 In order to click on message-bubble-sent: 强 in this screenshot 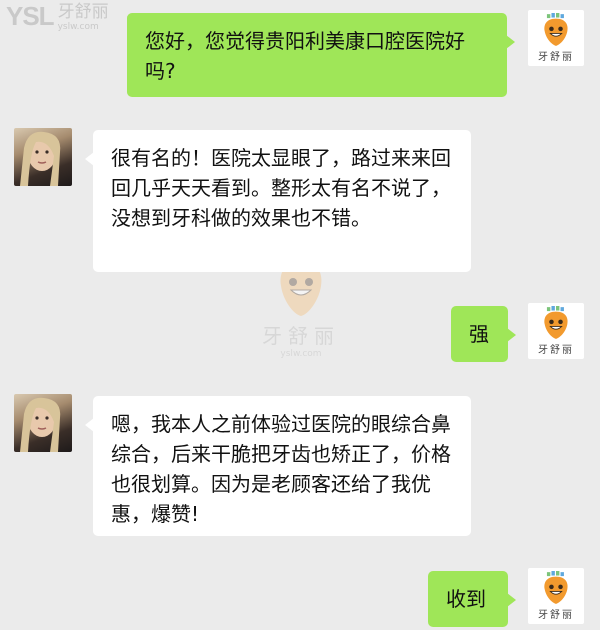, I will do `click(483, 334)`.